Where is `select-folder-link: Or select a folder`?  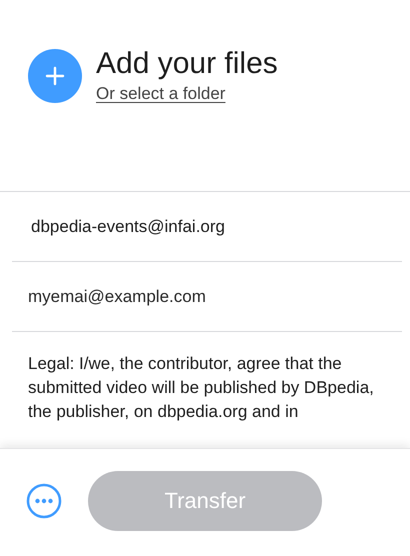
select-folder-link: Or select a folder is located at coordinates (161, 94).